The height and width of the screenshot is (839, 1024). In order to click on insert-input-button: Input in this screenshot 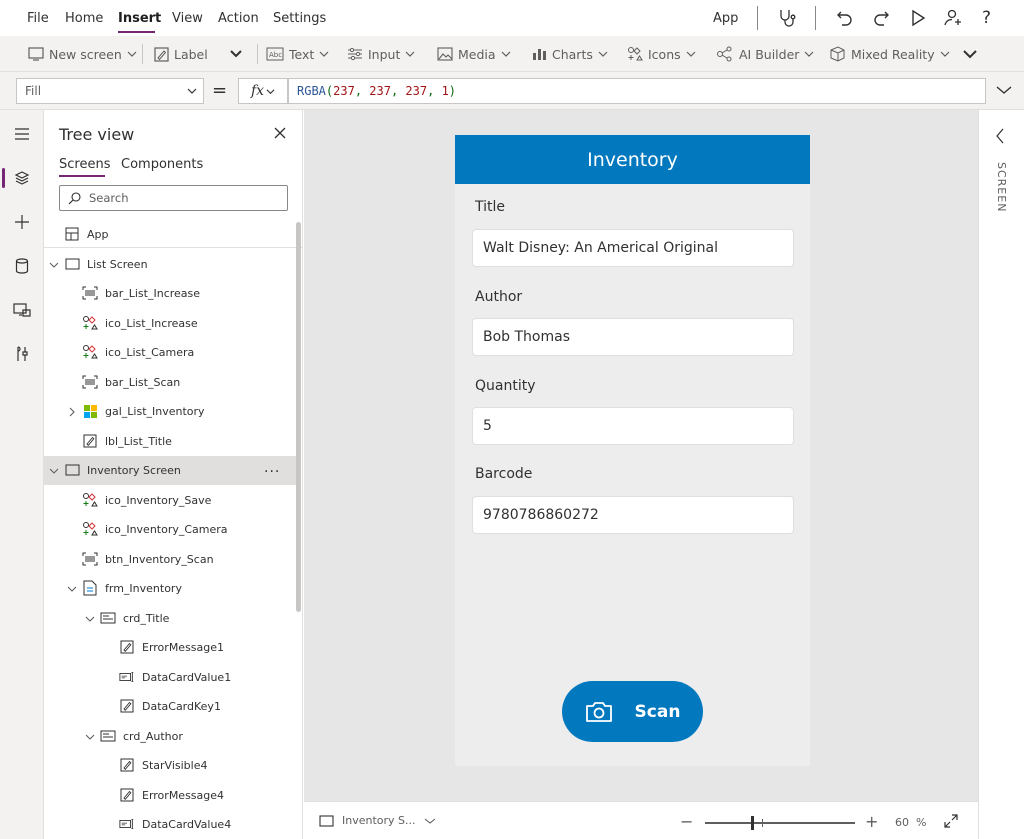, I will do `click(381, 54)`.